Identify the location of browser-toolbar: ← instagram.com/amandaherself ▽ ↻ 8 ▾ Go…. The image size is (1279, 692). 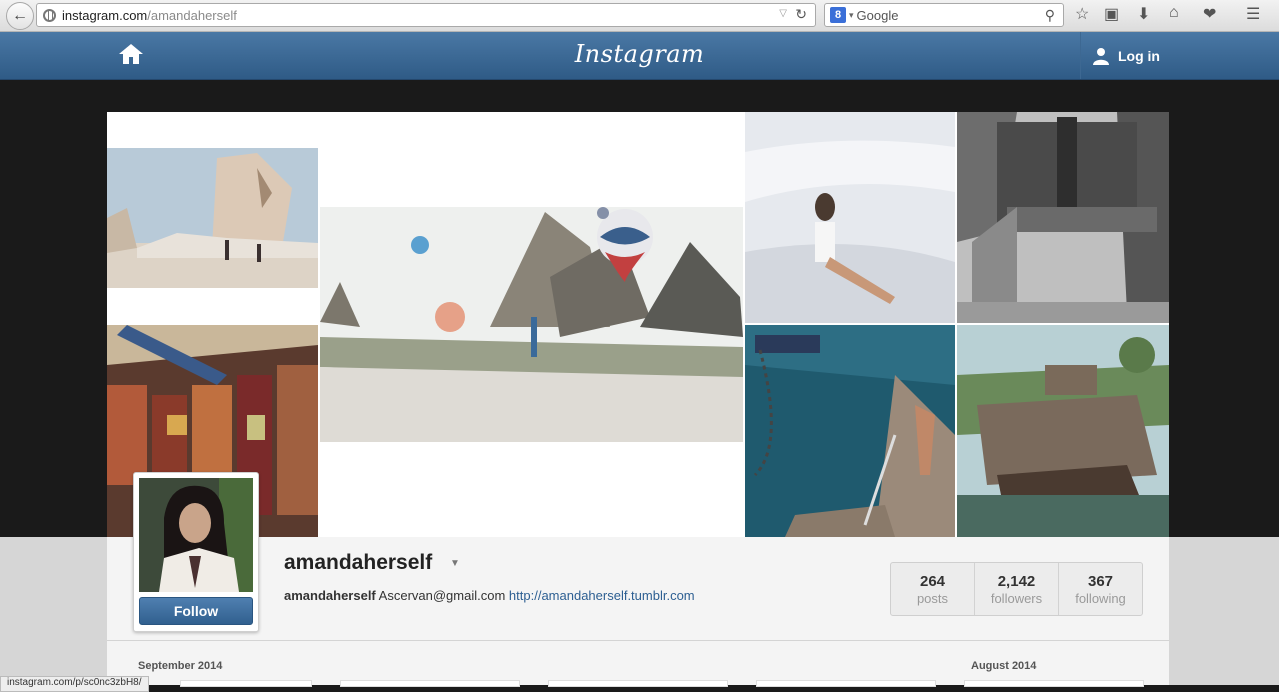
(639, 16).